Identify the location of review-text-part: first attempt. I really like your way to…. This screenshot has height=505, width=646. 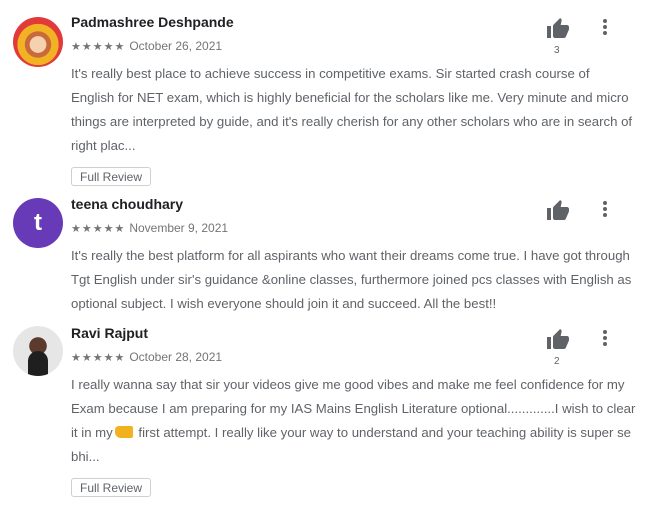
(351, 444).